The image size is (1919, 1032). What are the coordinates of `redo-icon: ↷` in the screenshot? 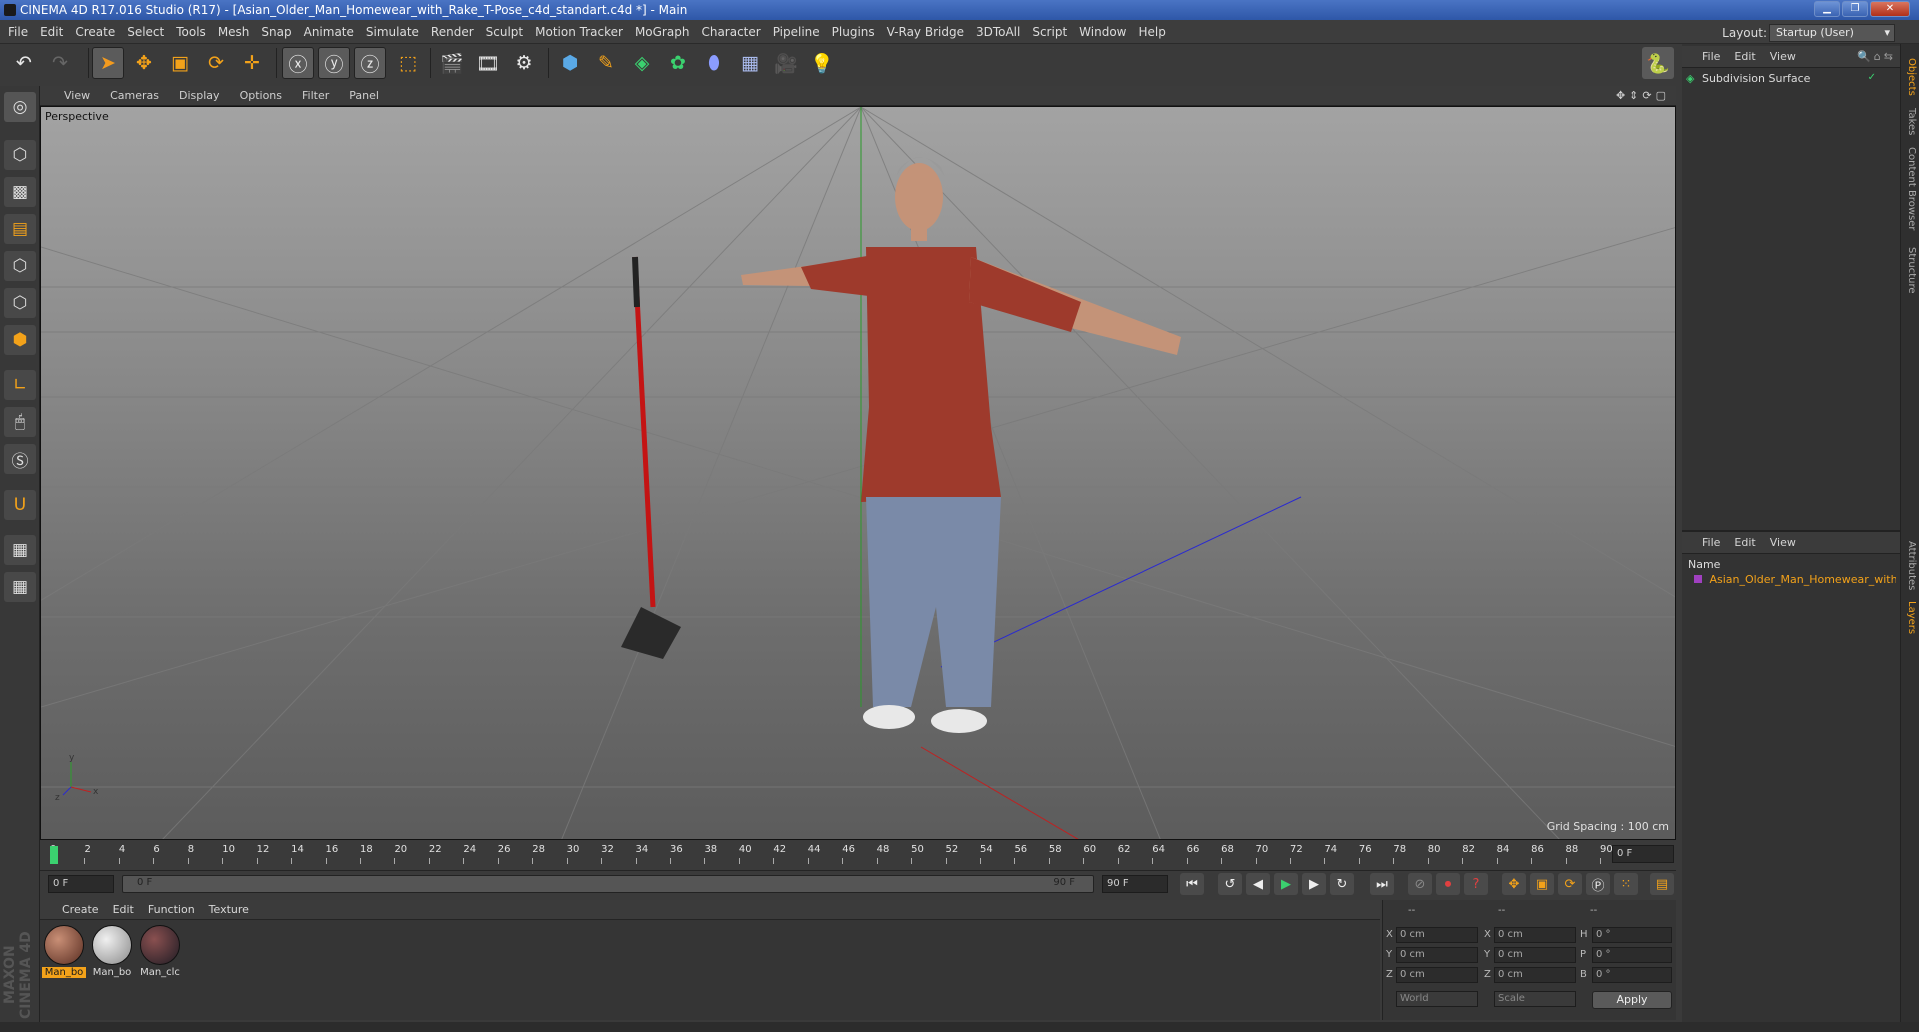 It's located at (60, 63).